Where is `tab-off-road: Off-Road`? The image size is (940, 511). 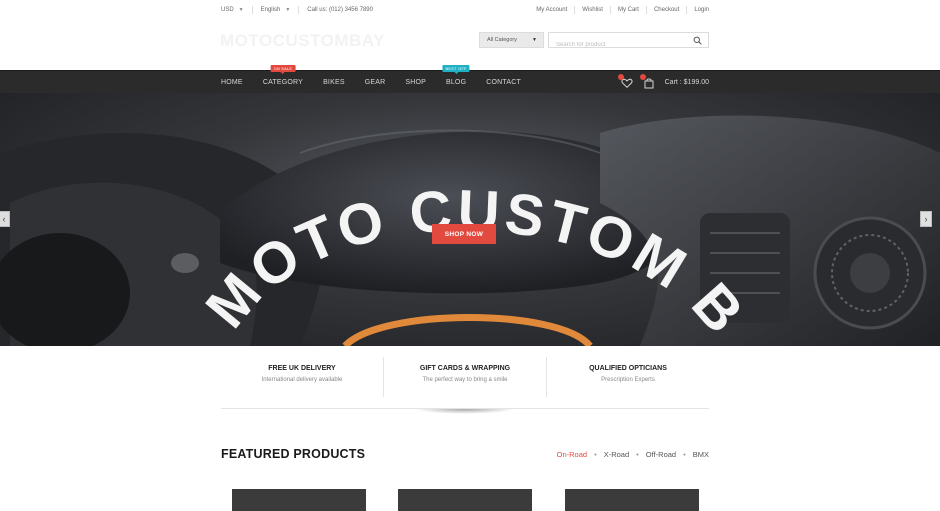
tab-off-road: Off-Road is located at coordinates (661, 454).